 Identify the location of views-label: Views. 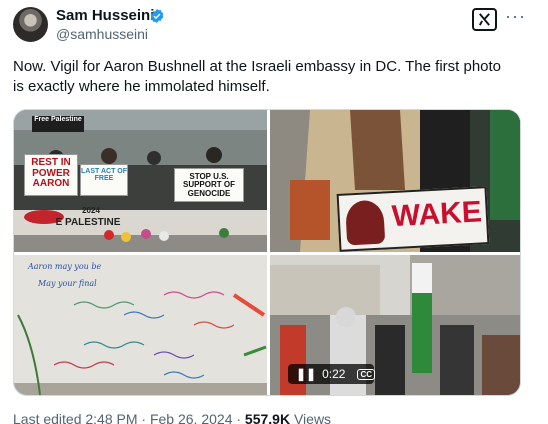
(312, 417).